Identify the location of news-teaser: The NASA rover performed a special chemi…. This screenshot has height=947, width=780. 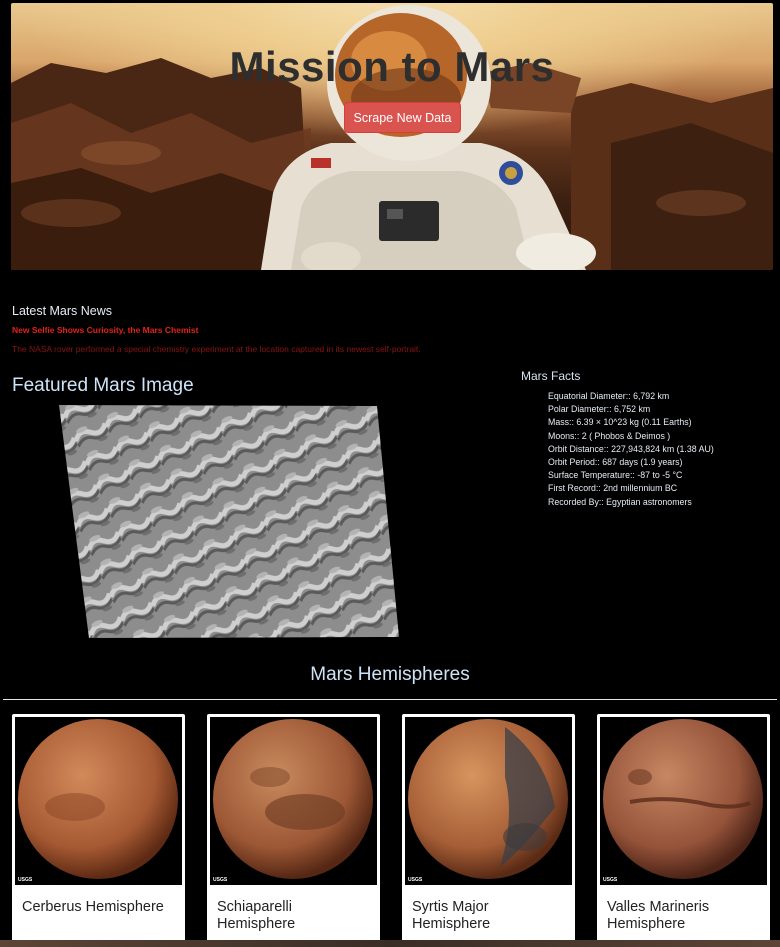
(216, 349).